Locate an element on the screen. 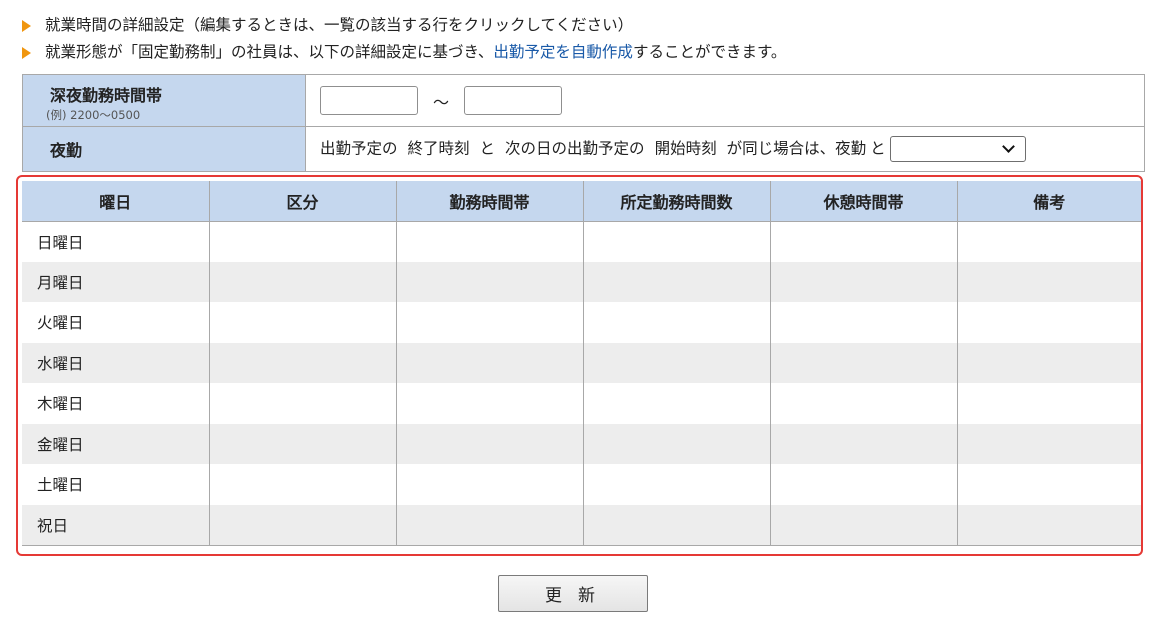 This screenshot has width=1171, height=634. header-category: 区分 is located at coordinates (303, 201).